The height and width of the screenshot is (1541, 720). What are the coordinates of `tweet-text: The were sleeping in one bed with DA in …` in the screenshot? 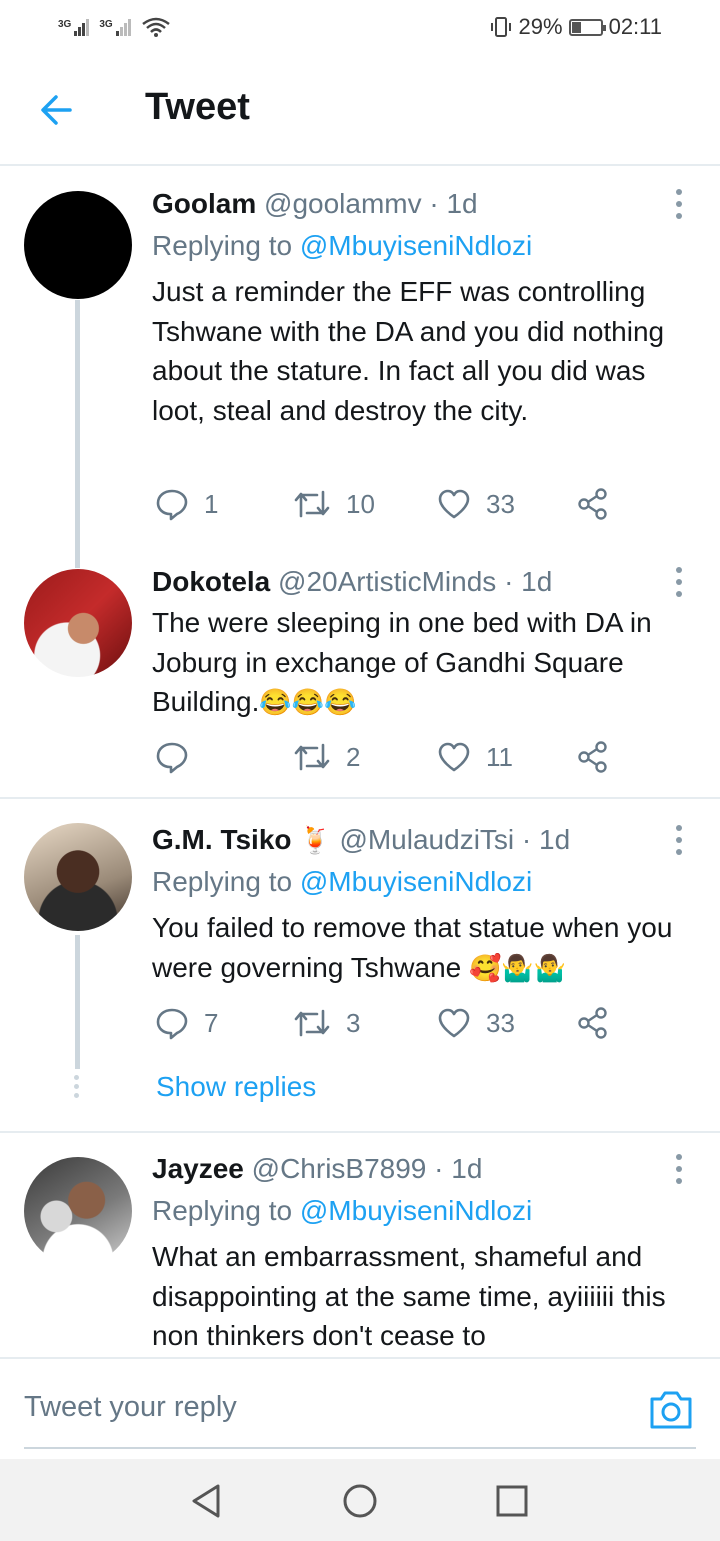 It's located at (427, 663).